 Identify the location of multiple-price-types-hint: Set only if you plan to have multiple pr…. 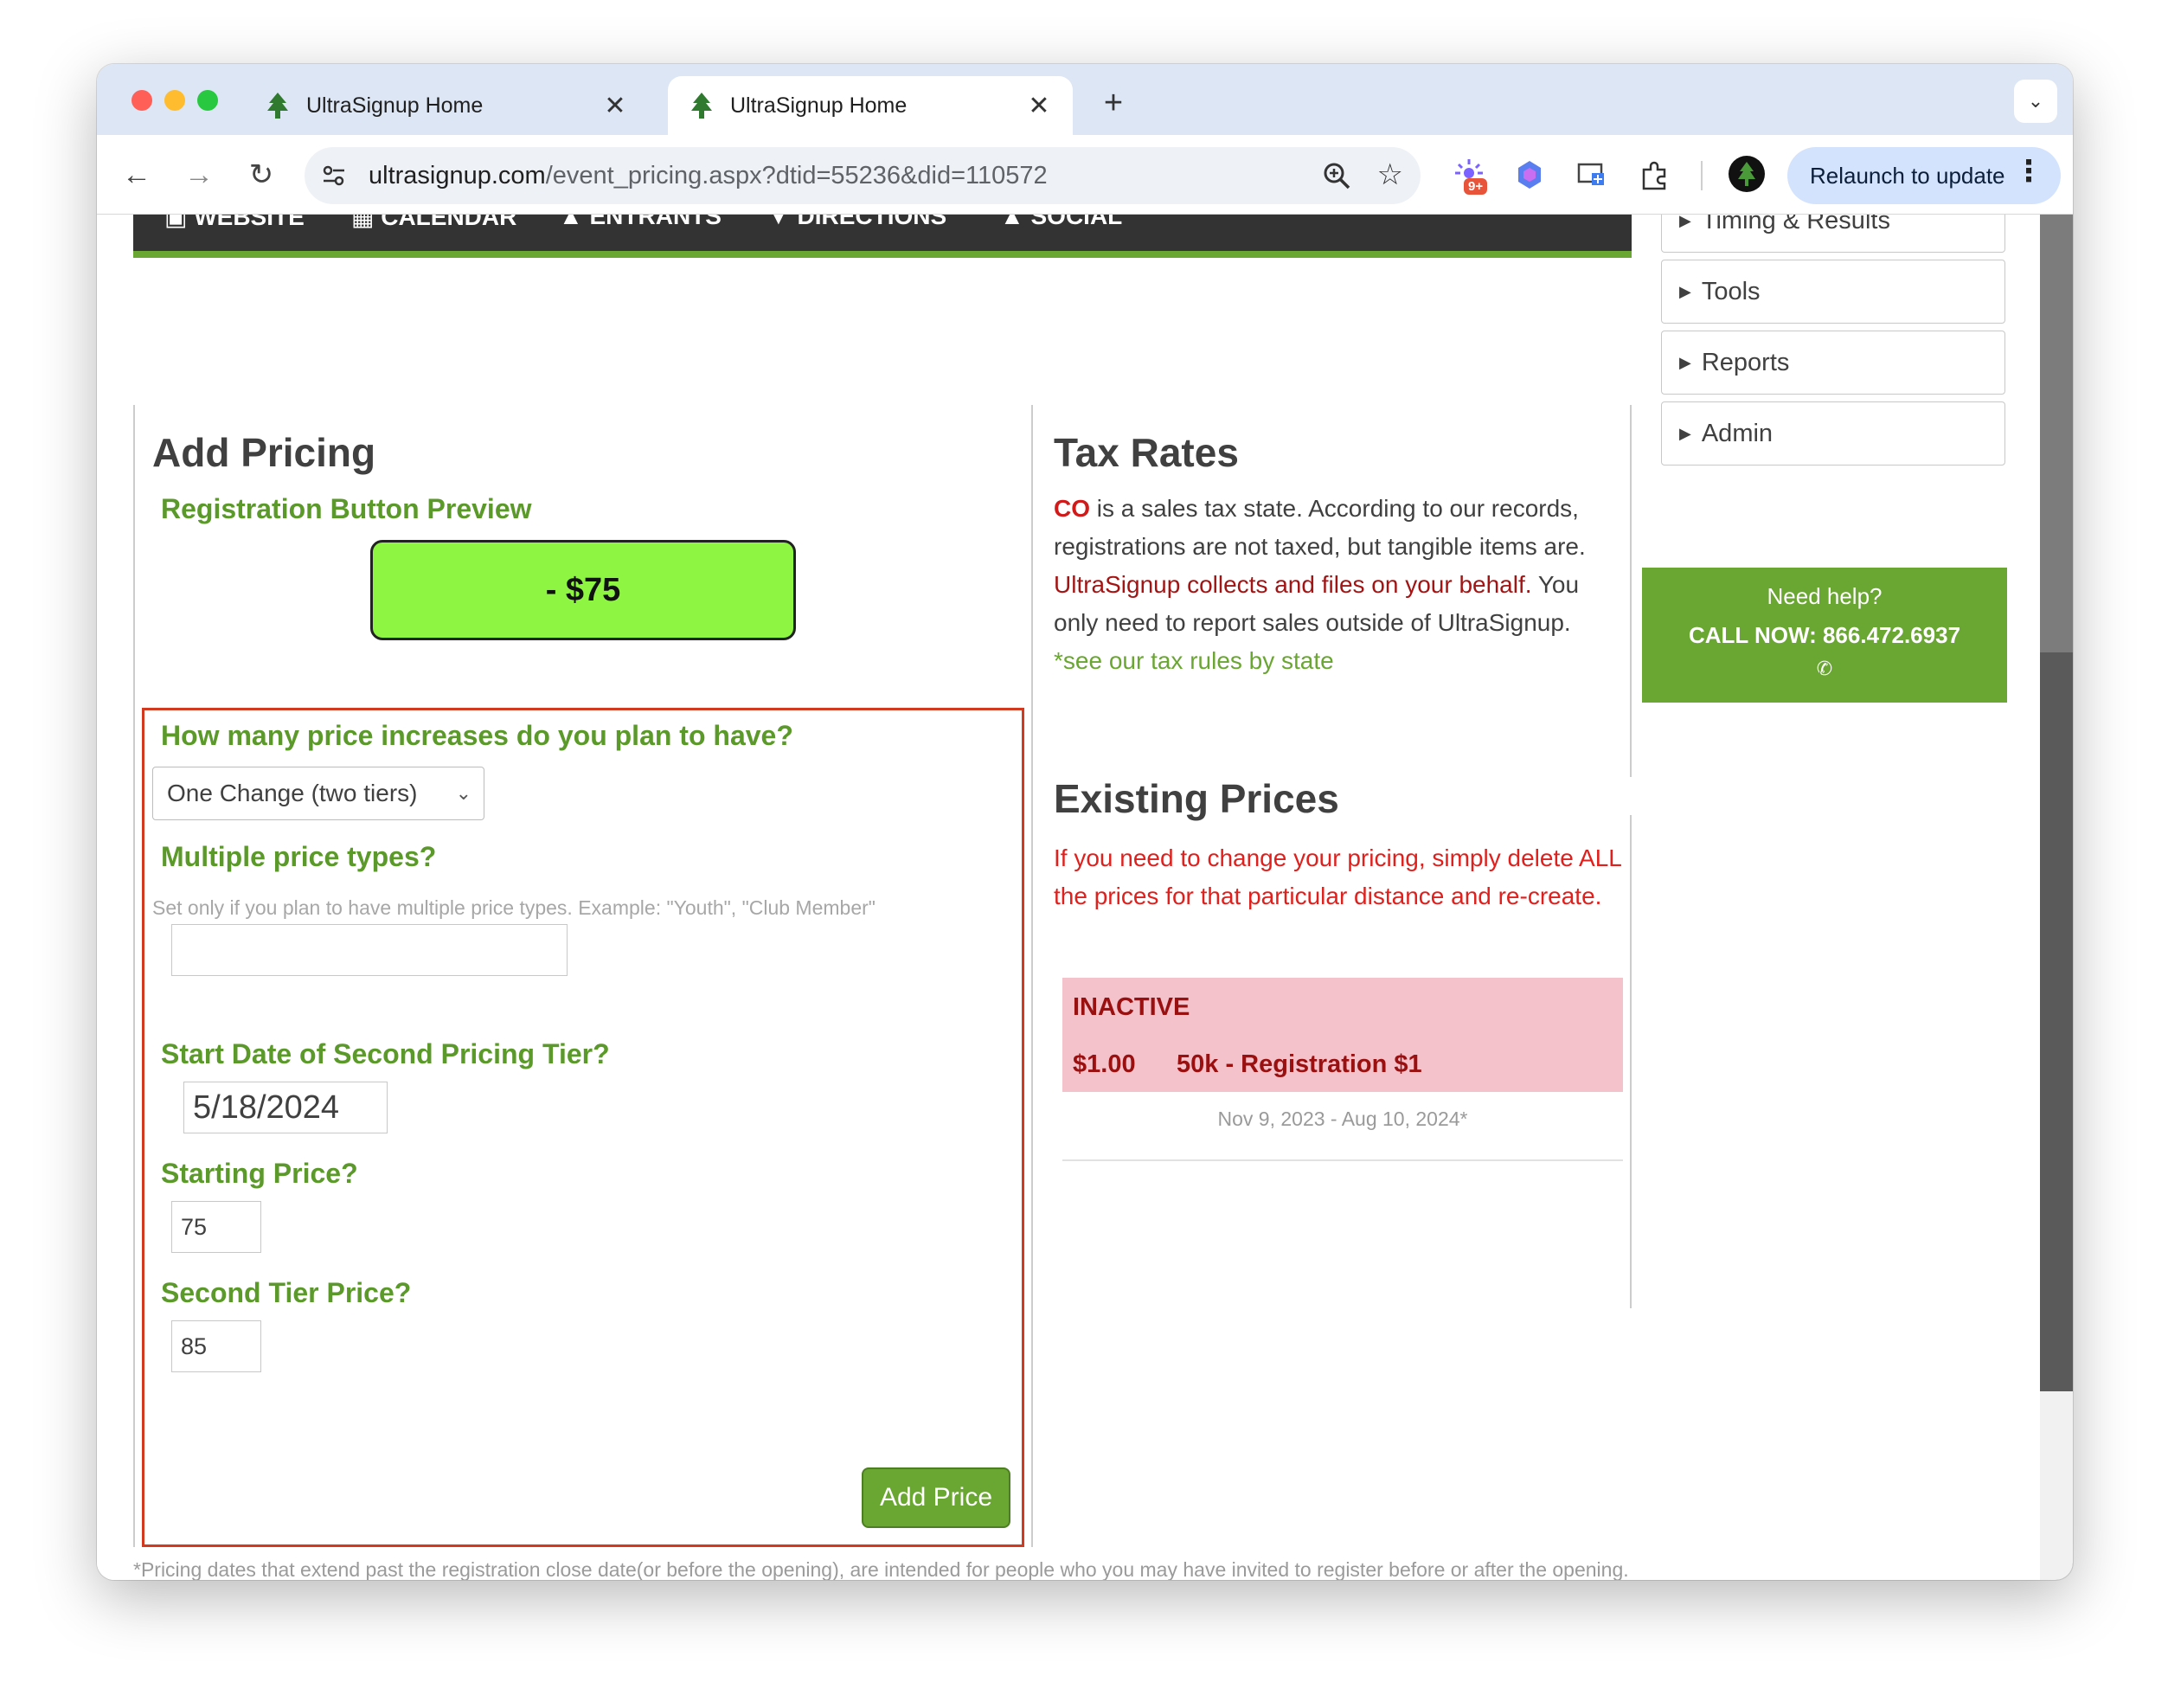
(514, 908).